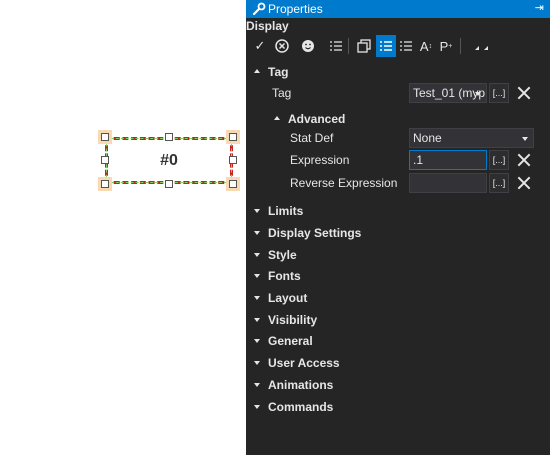 The width and height of the screenshot is (550, 455). What do you see at coordinates (105, 160) in the screenshot?
I see `resize-handle-left` at bounding box center [105, 160].